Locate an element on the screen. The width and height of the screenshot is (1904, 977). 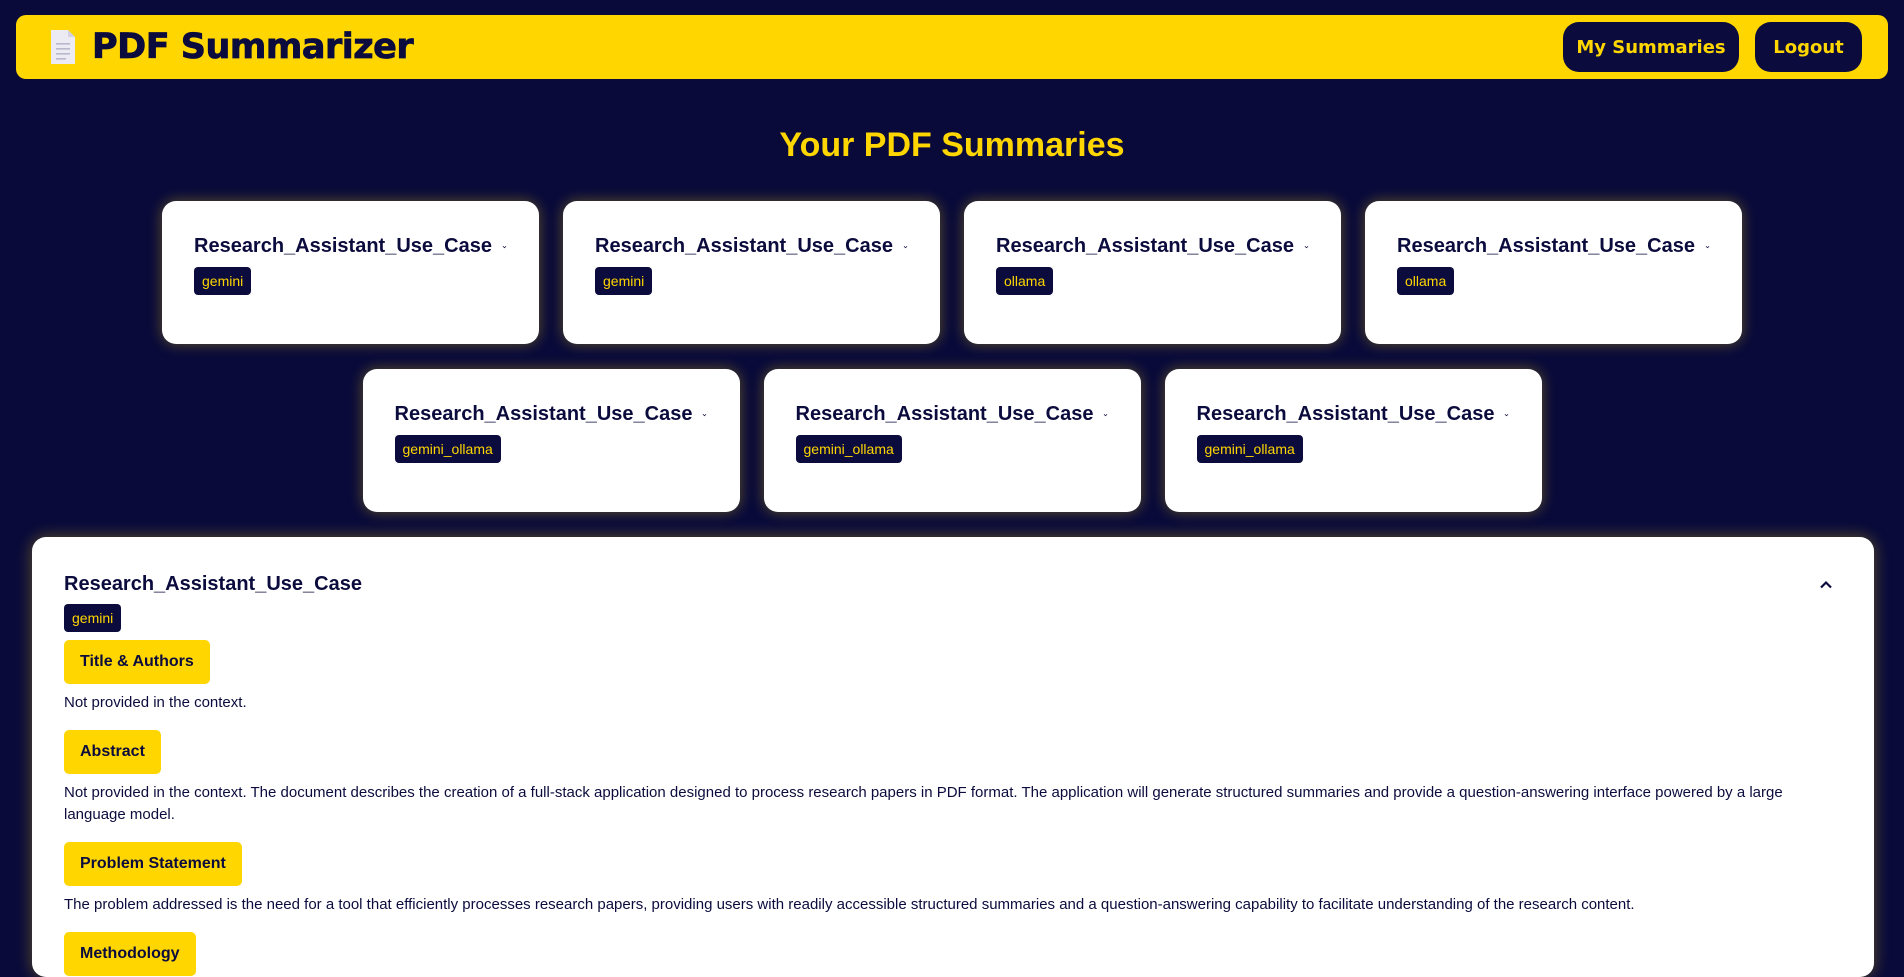
document-icon is located at coordinates (63, 47).